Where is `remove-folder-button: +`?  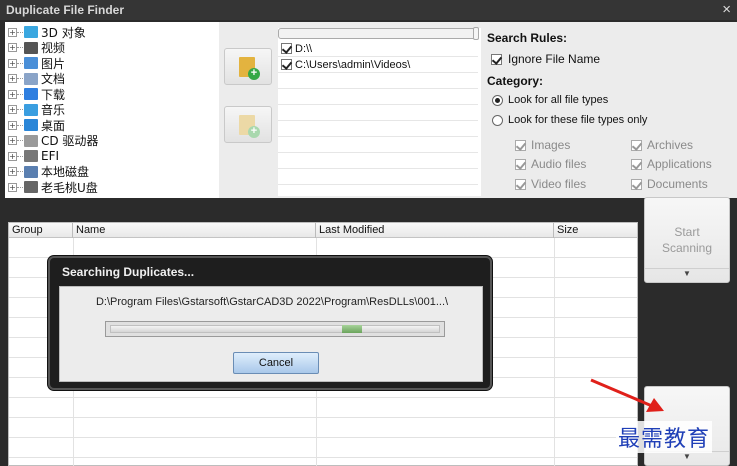 remove-folder-button: + is located at coordinates (248, 124).